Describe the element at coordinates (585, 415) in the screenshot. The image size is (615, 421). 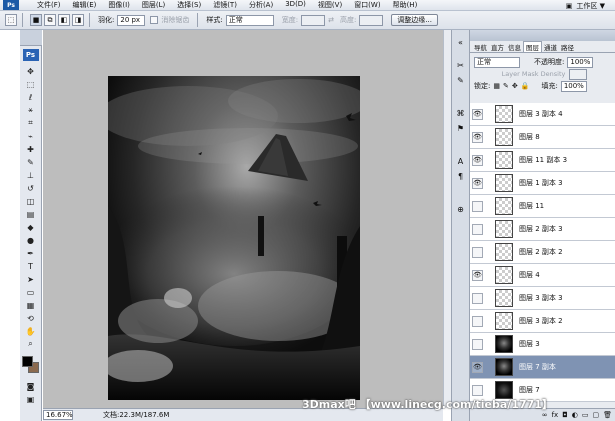
I see `new-group-icon: ▭` at that location.